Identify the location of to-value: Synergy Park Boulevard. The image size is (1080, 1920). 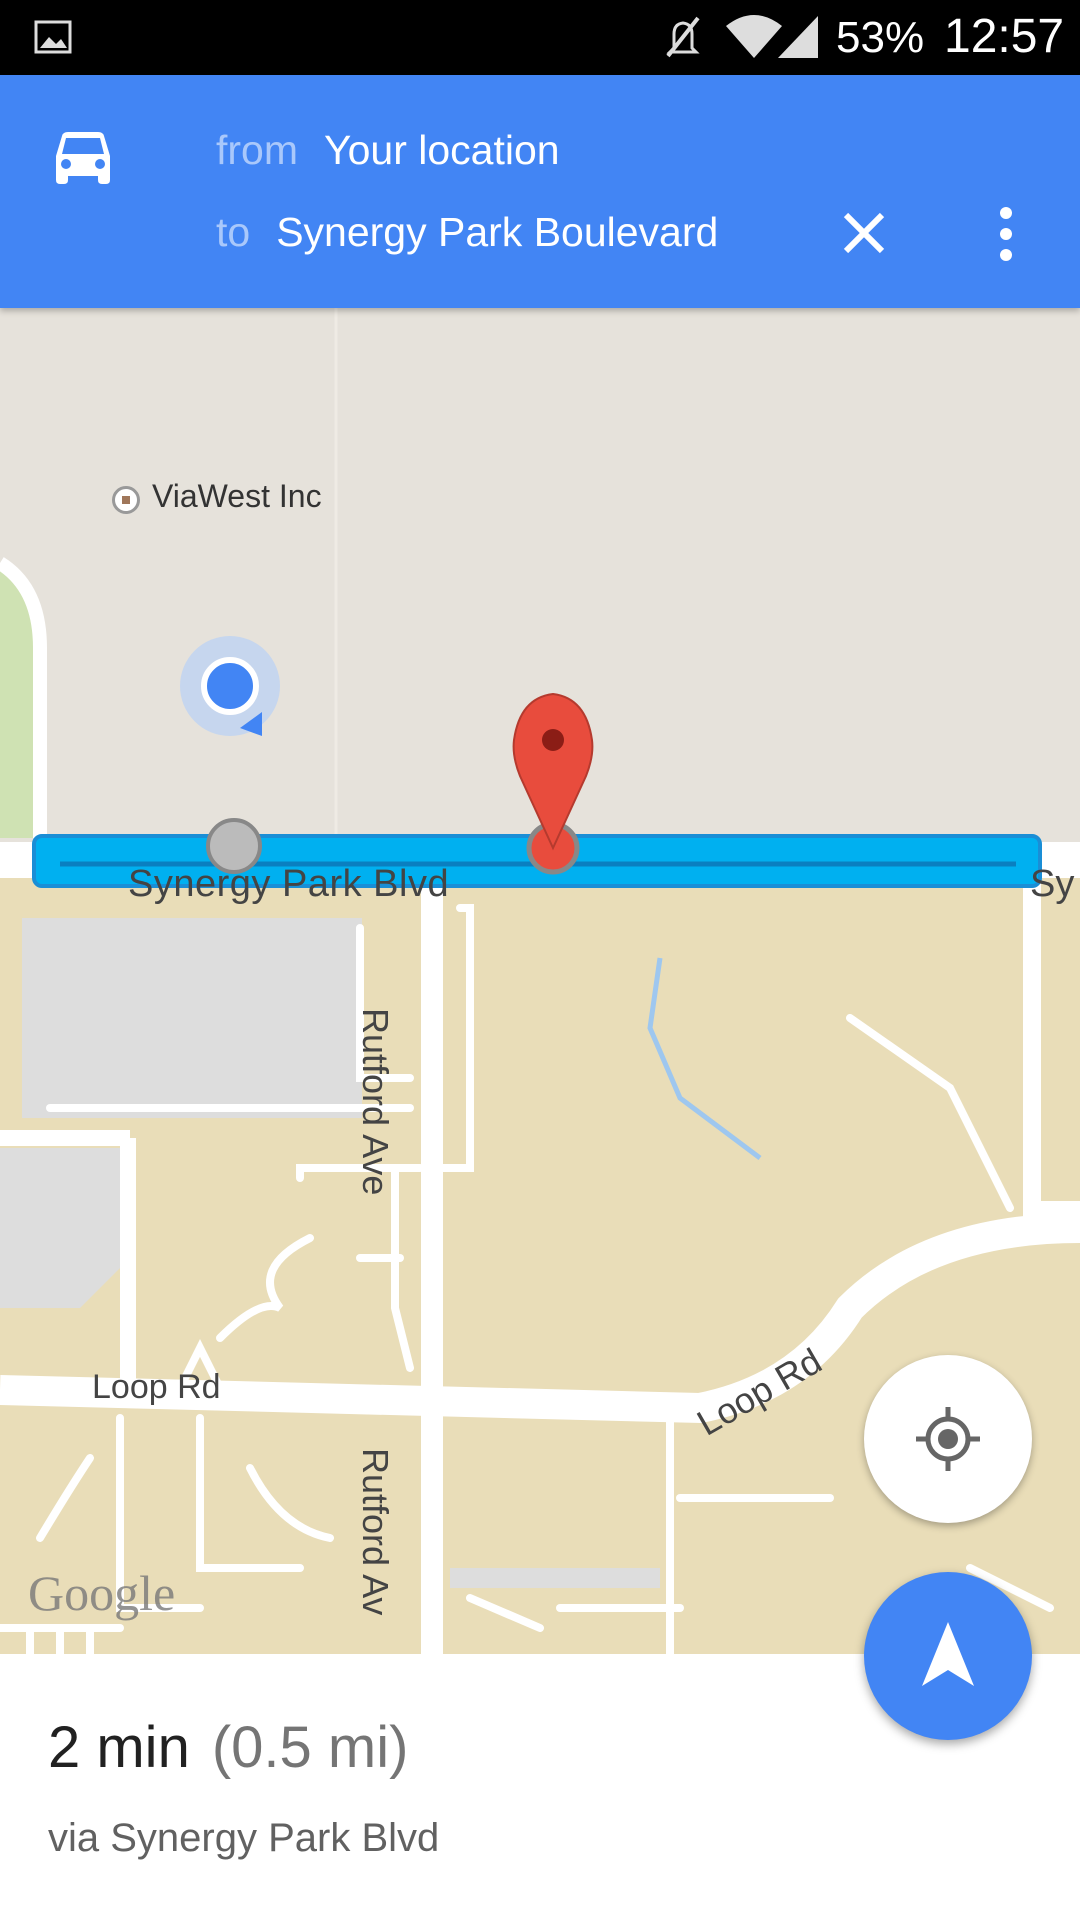
(497, 232).